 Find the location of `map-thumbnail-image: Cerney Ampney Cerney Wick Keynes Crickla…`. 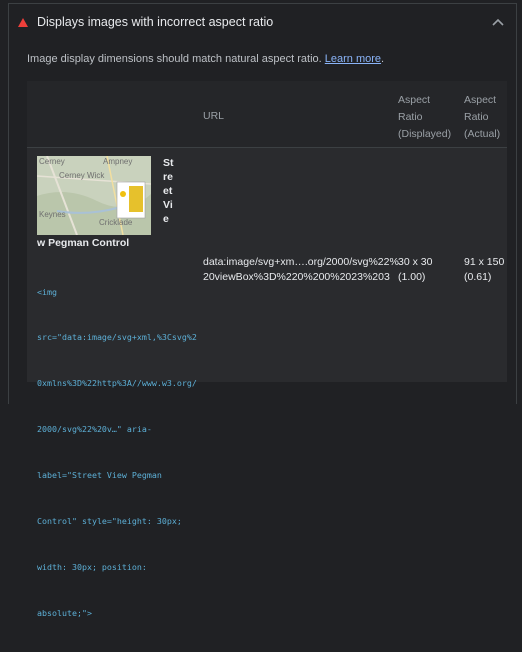

map-thumbnail-image: Cerney Ampney Cerney Wick Keynes Crickla… is located at coordinates (94, 195).